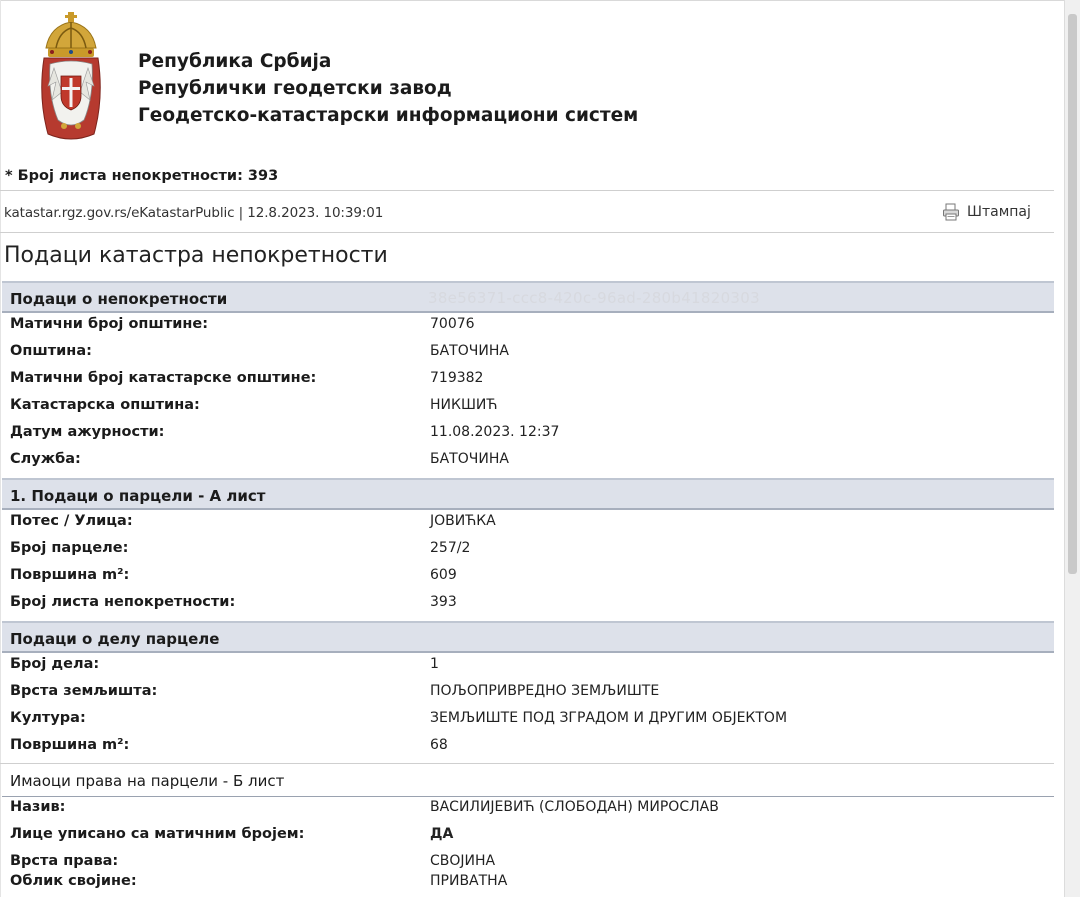 The image size is (1080, 897). What do you see at coordinates (55, 664) in the screenshot?
I see `row-label: Број дела:` at bounding box center [55, 664].